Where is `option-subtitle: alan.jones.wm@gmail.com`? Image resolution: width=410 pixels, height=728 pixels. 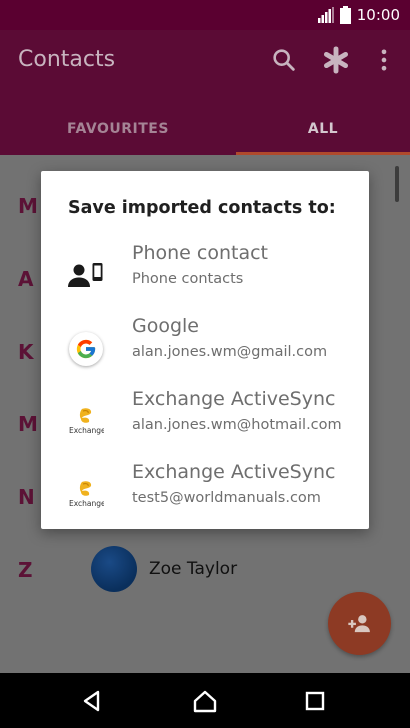 option-subtitle: alan.jones.wm@gmail.com is located at coordinates (230, 352).